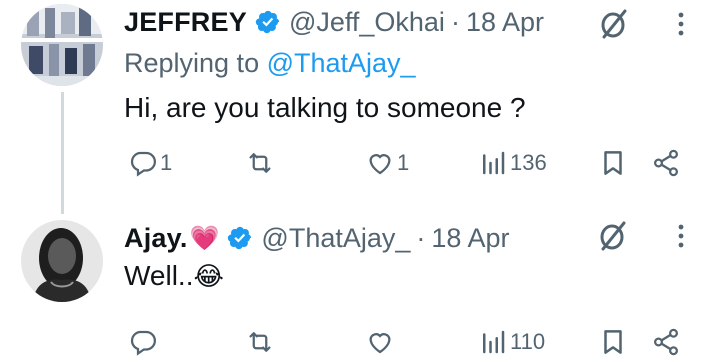  I want to click on tweet-text-content: Well.., so click(159, 275).